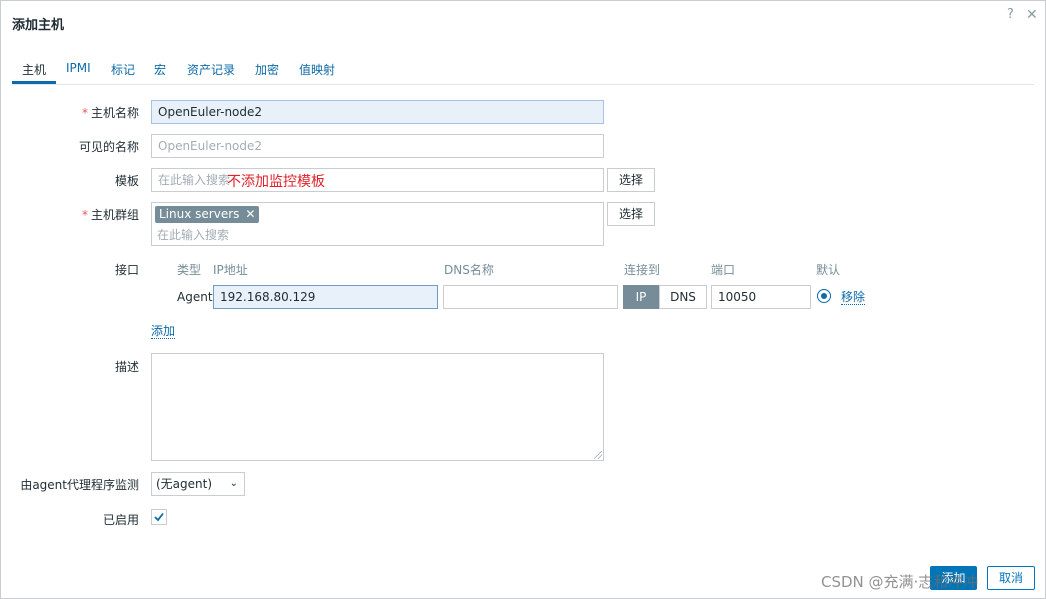 This screenshot has width=1046, height=599. I want to click on host-name-label: * 主机名称, so click(110, 113).